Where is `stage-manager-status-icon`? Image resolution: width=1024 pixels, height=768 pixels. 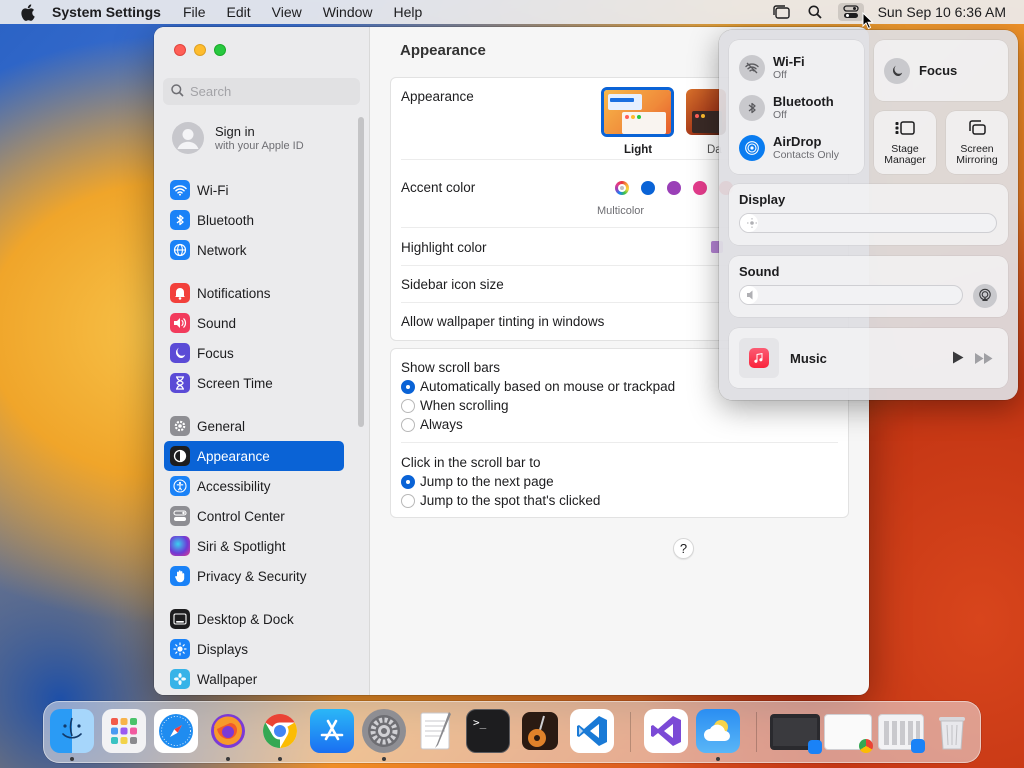 stage-manager-status-icon is located at coordinates (781, 12).